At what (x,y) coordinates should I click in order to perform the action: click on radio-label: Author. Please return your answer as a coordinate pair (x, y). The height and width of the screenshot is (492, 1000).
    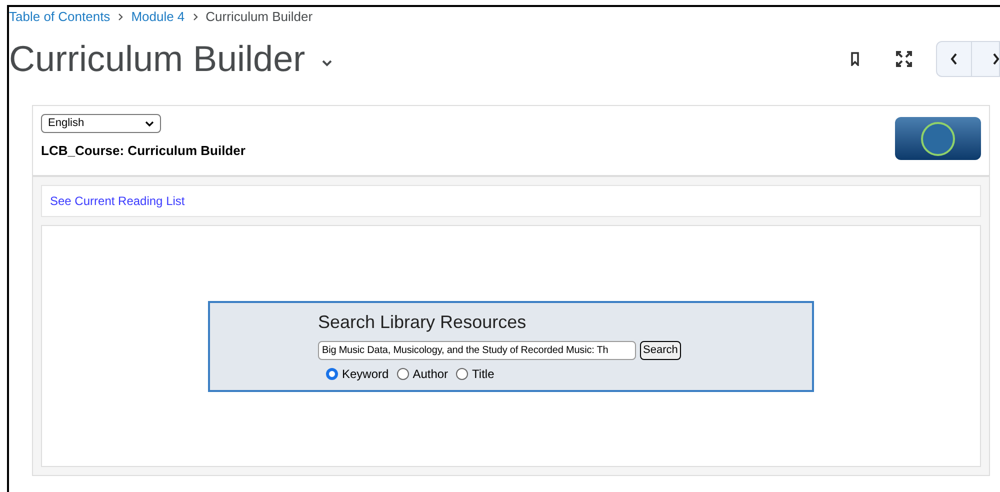
    Looking at the image, I should click on (430, 374).